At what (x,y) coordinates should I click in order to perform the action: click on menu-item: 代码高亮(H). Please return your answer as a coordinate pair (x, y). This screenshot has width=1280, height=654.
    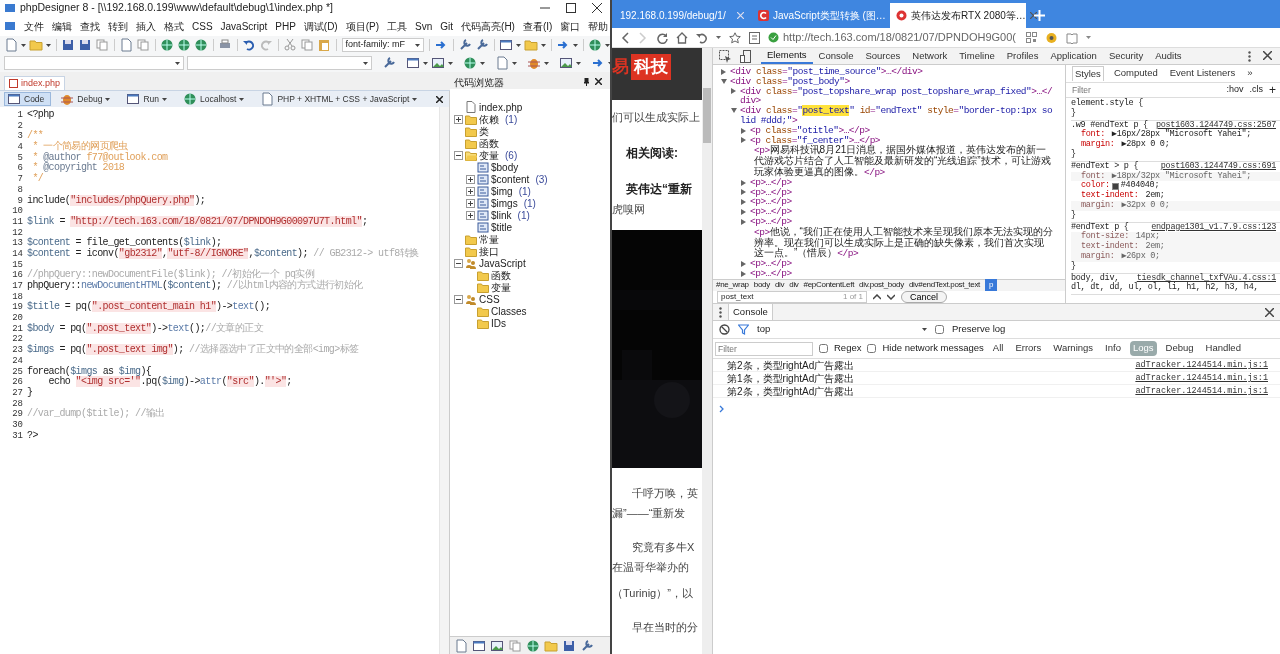
    Looking at the image, I should click on (488, 26).